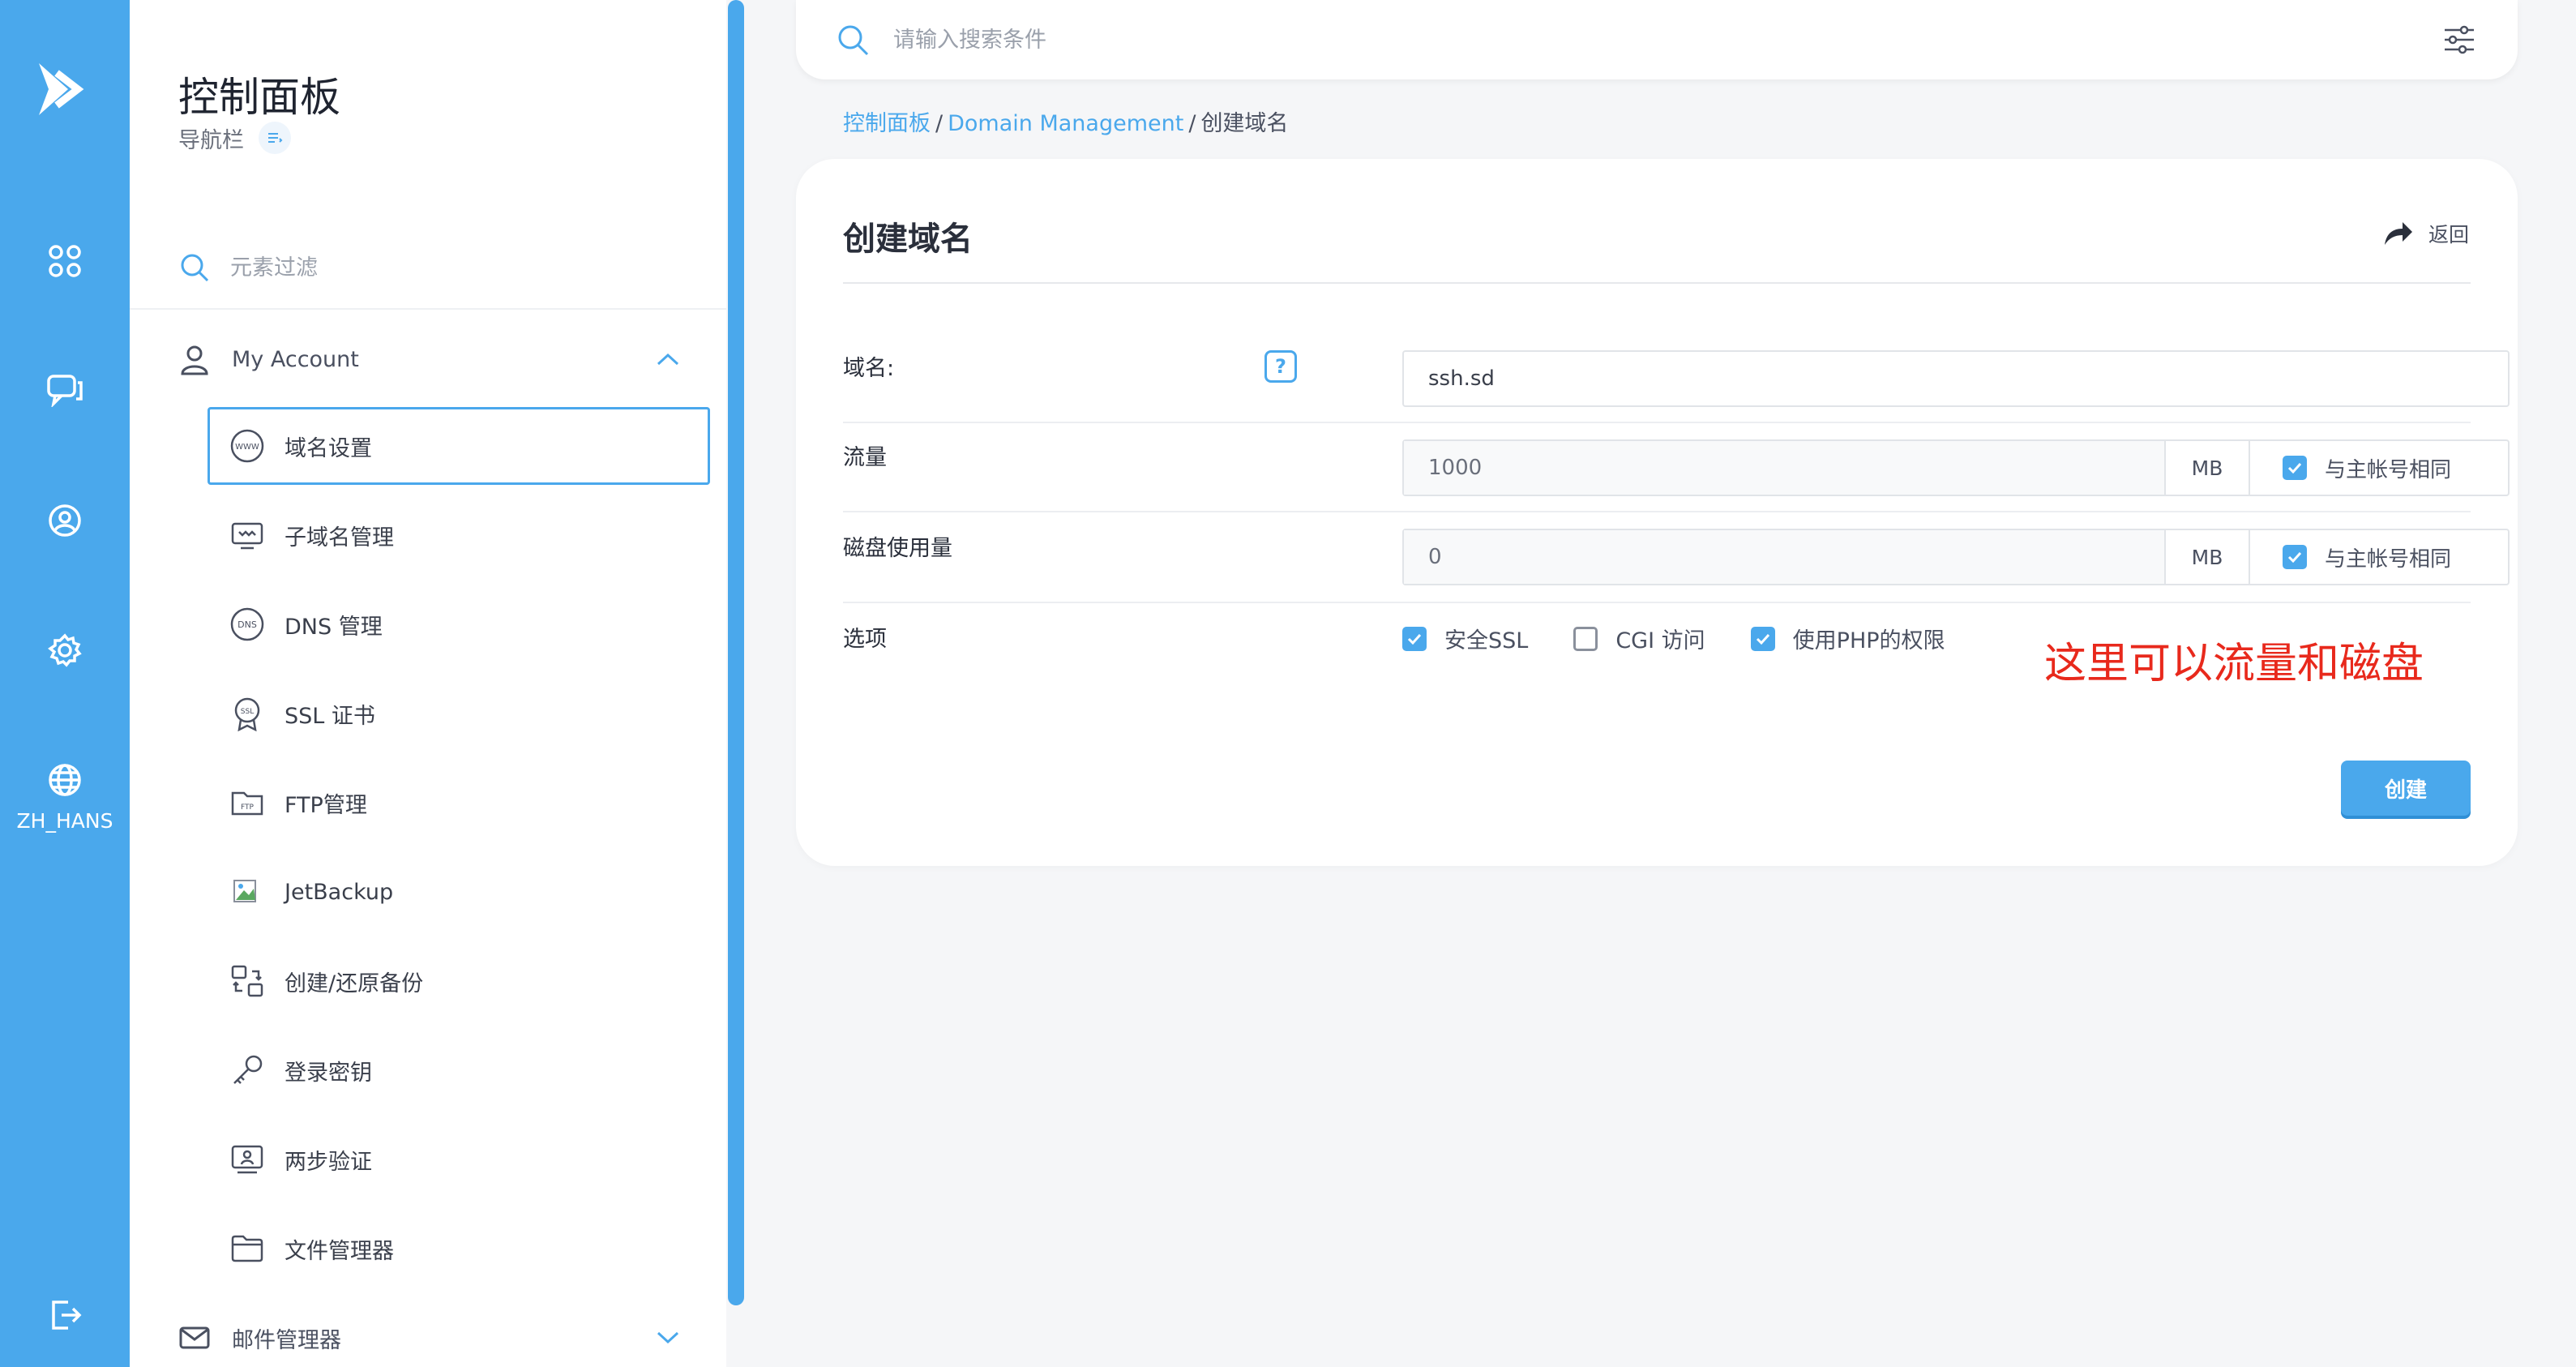 This screenshot has height=1367, width=2576. Describe the element at coordinates (61, 89) in the screenshot. I see `logo-chevron-icon` at that location.